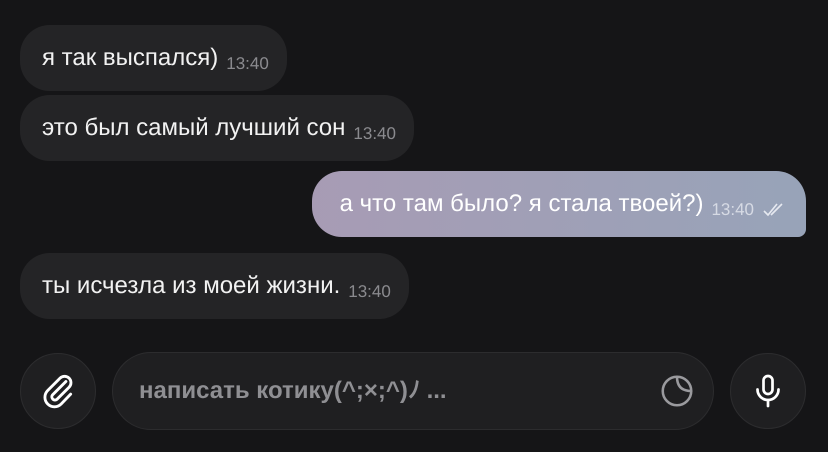  Describe the element at coordinates (130, 58) in the screenshot. I see `message-text: я так выспался)` at that location.